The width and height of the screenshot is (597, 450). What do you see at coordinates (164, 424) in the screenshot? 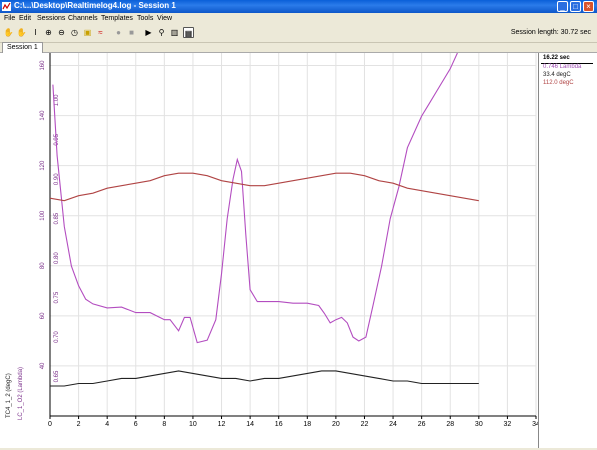
I see `x-tick-label: 8` at bounding box center [164, 424].